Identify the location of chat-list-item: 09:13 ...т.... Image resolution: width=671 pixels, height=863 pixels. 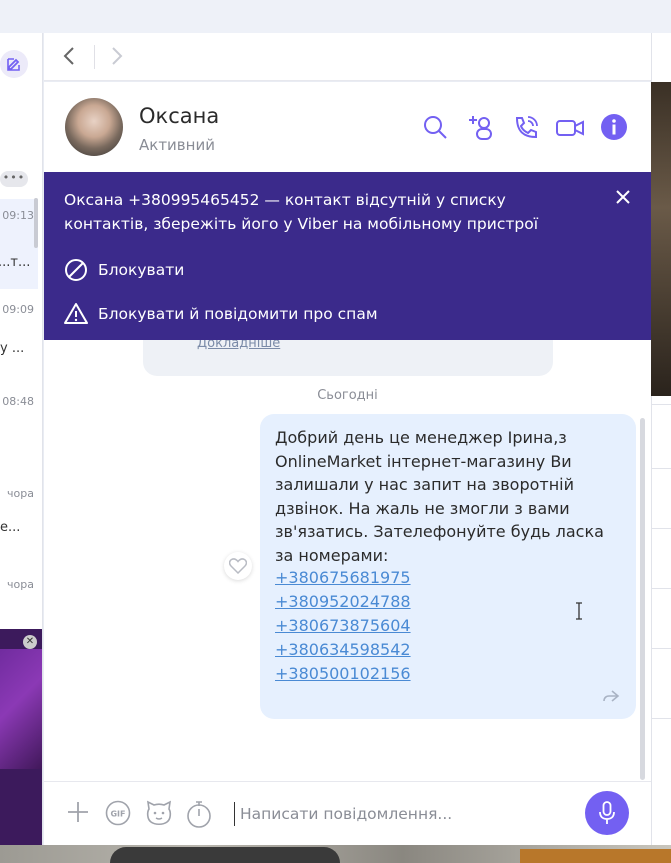
(19, 244).